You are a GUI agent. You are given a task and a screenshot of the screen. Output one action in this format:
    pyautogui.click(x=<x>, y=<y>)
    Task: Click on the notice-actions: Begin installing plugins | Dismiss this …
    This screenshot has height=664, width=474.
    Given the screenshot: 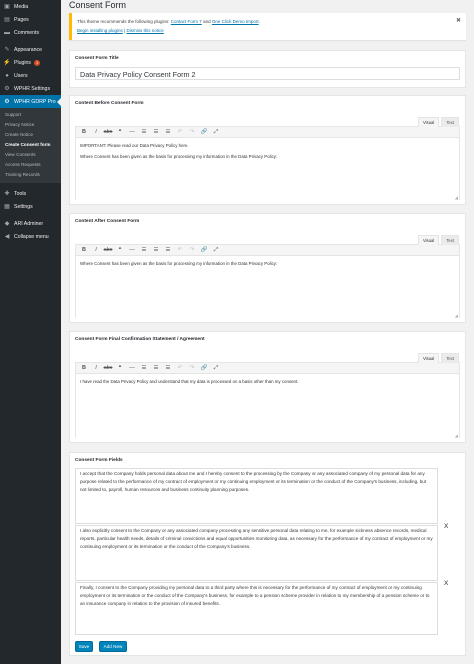 What is the action you would take?
    pyautogui.click(x=120, y=30)
    